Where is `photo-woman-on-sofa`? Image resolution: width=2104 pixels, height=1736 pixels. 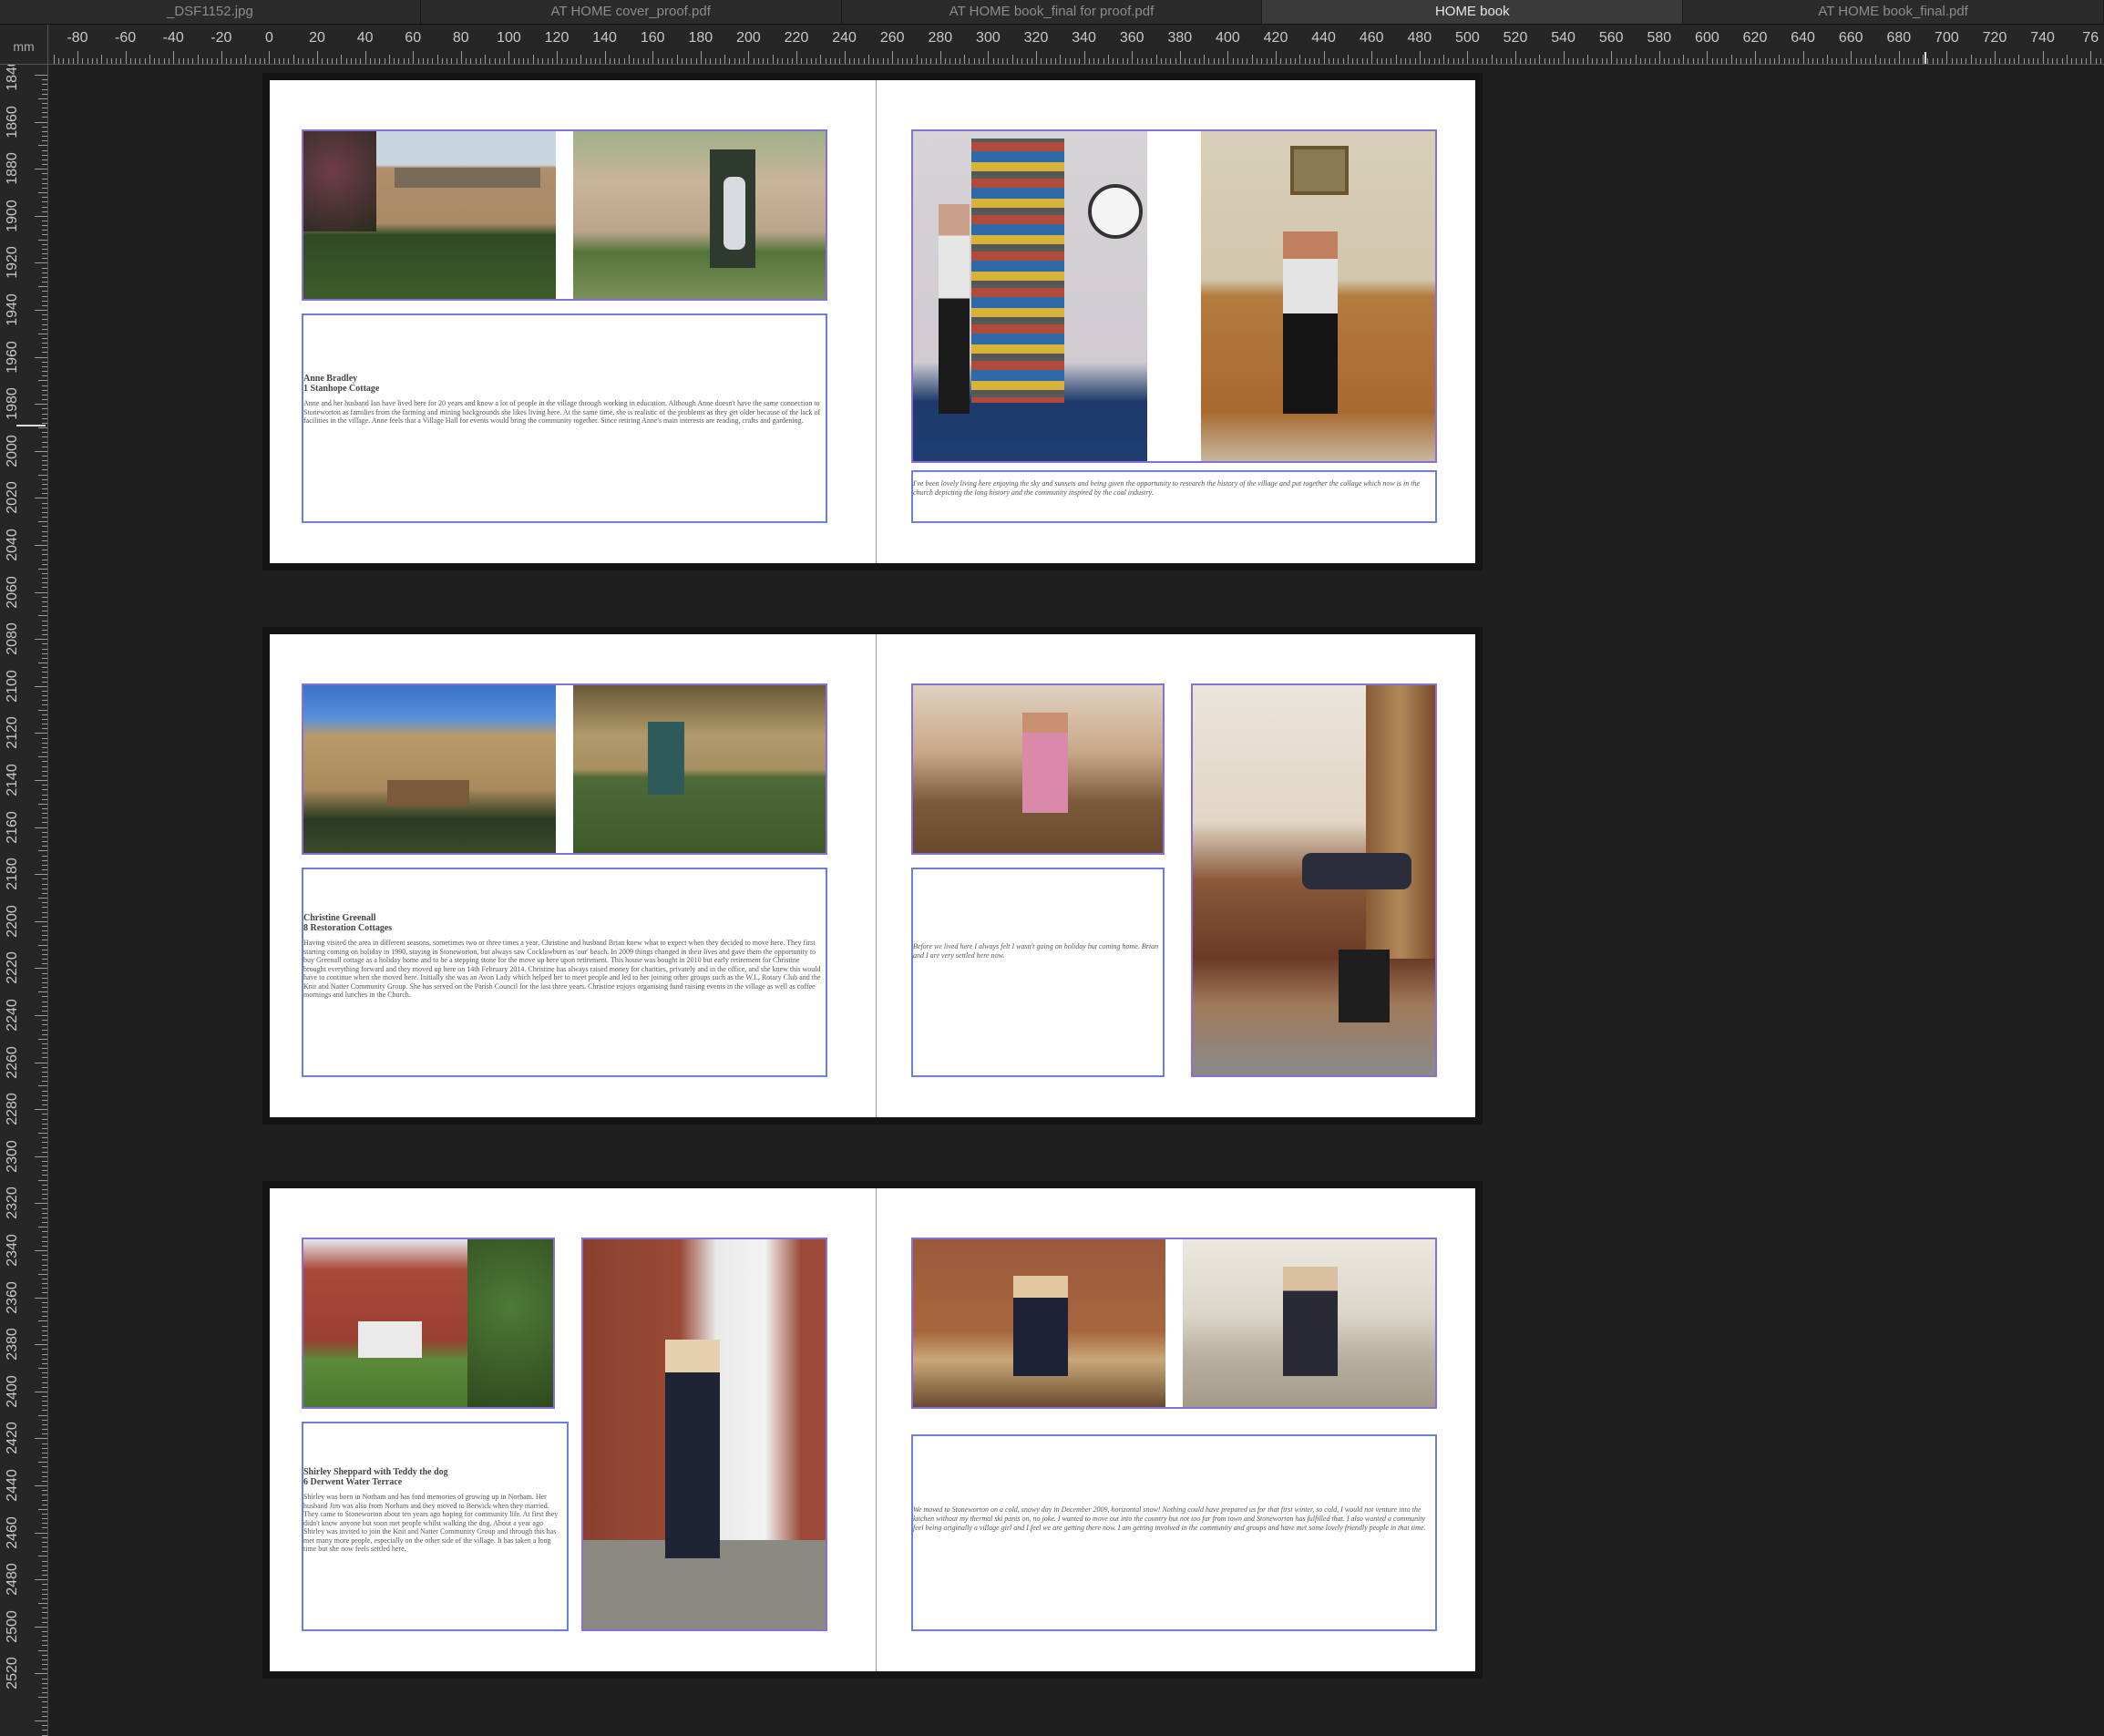 photo-woman-on-sofa is located at coordinates (1318, 296).